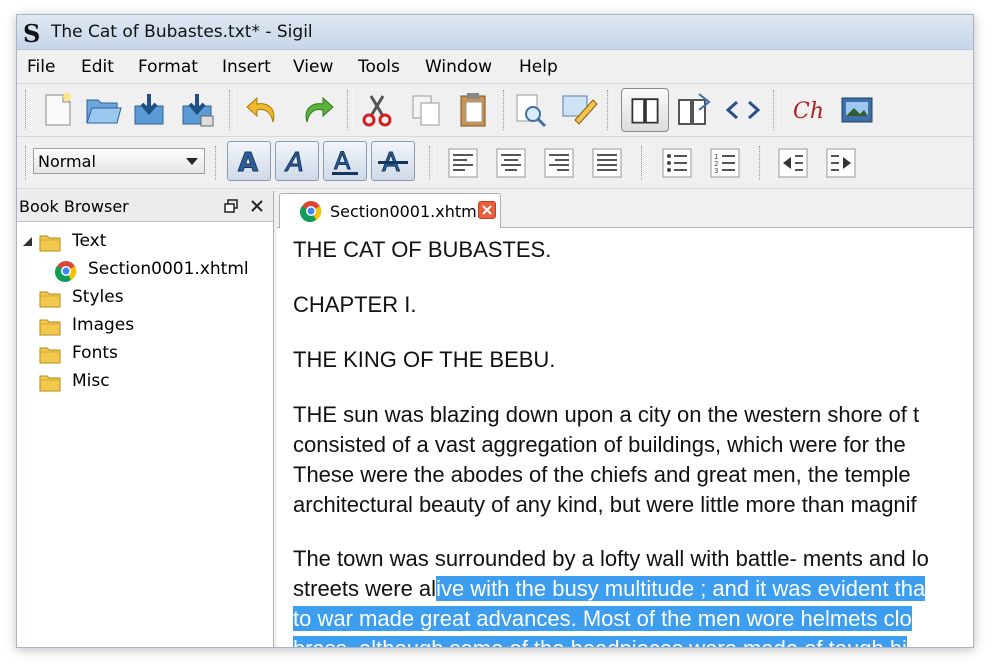 Image resolution: width=1000 pixels, height=672 pixels. Describe the element at coordinates (41, 67) in the screenshot. I see `menu-file: File` at that location.